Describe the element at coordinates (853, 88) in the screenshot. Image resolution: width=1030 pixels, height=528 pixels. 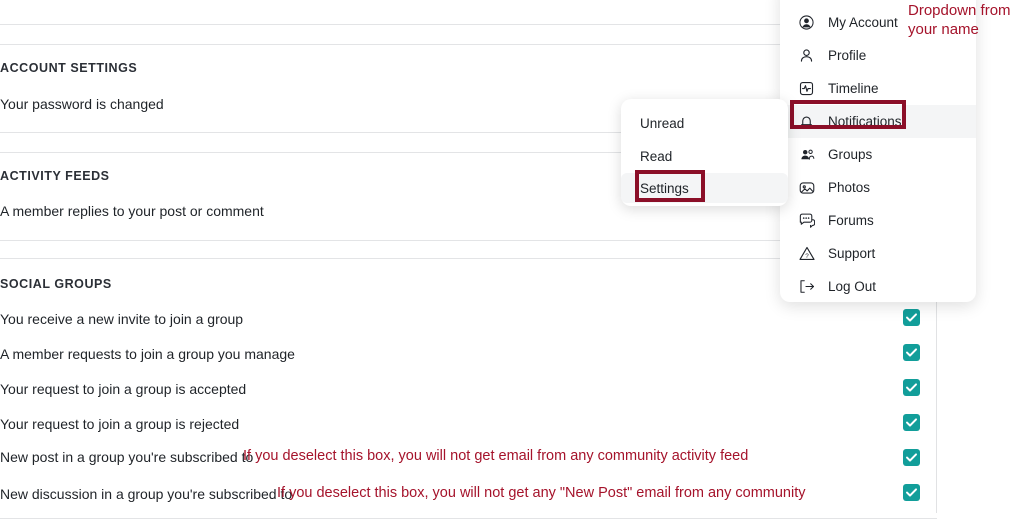
I see `menu-item-label: Timeline` at that location.